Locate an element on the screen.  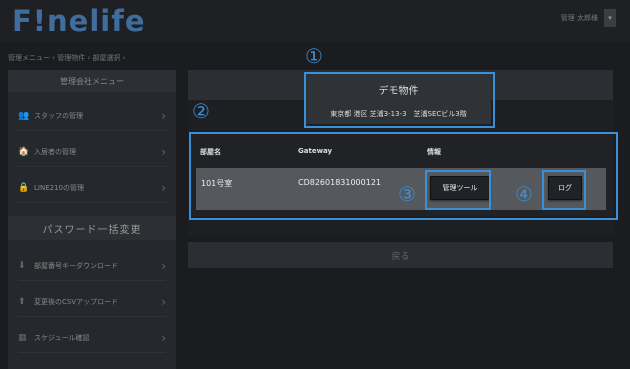
callout-number-1: ① is located at coordinates (314, 56).